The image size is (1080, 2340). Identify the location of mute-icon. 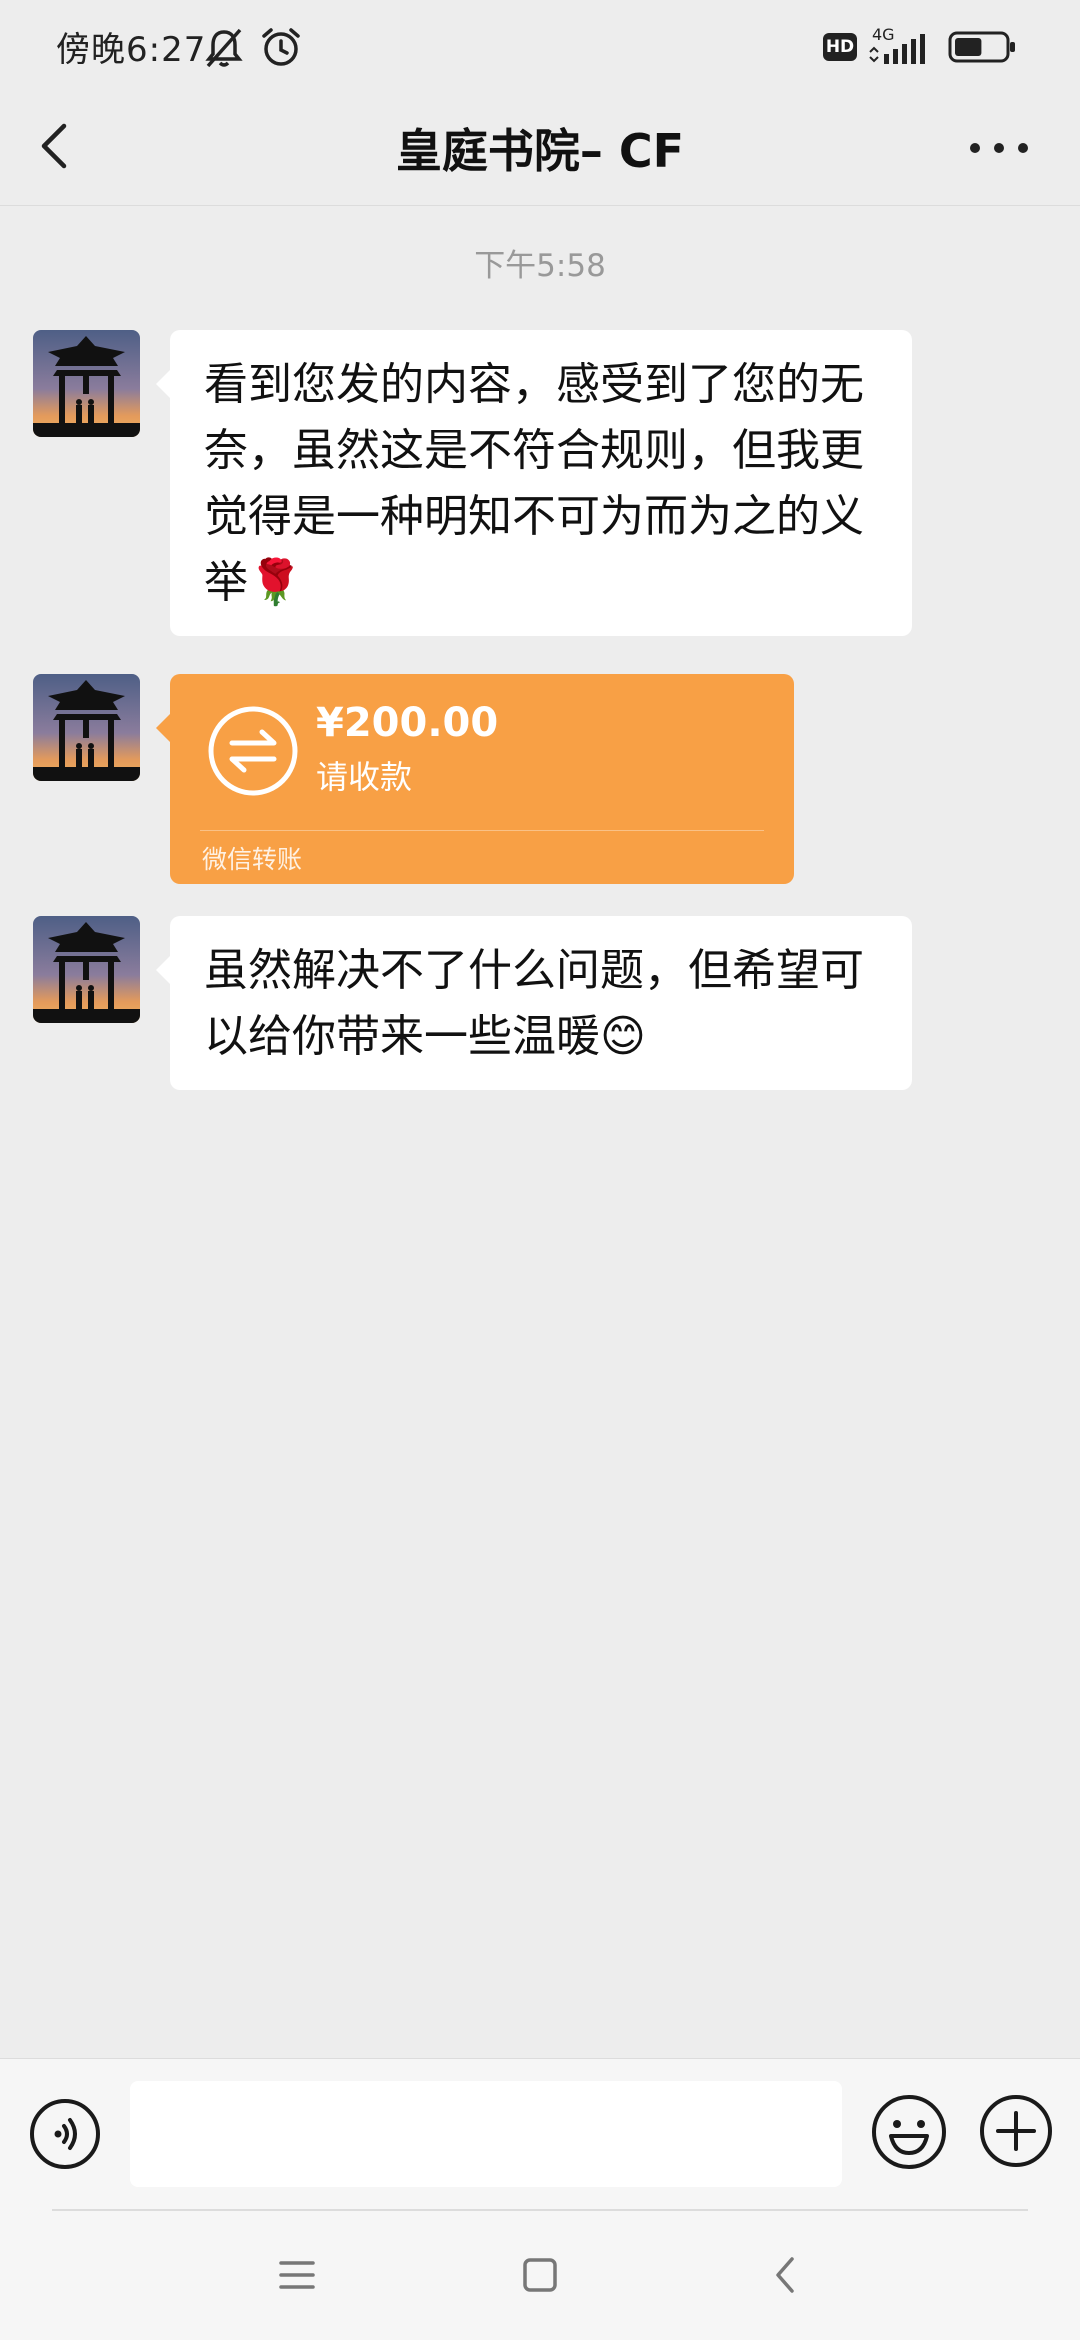
(224, 48).